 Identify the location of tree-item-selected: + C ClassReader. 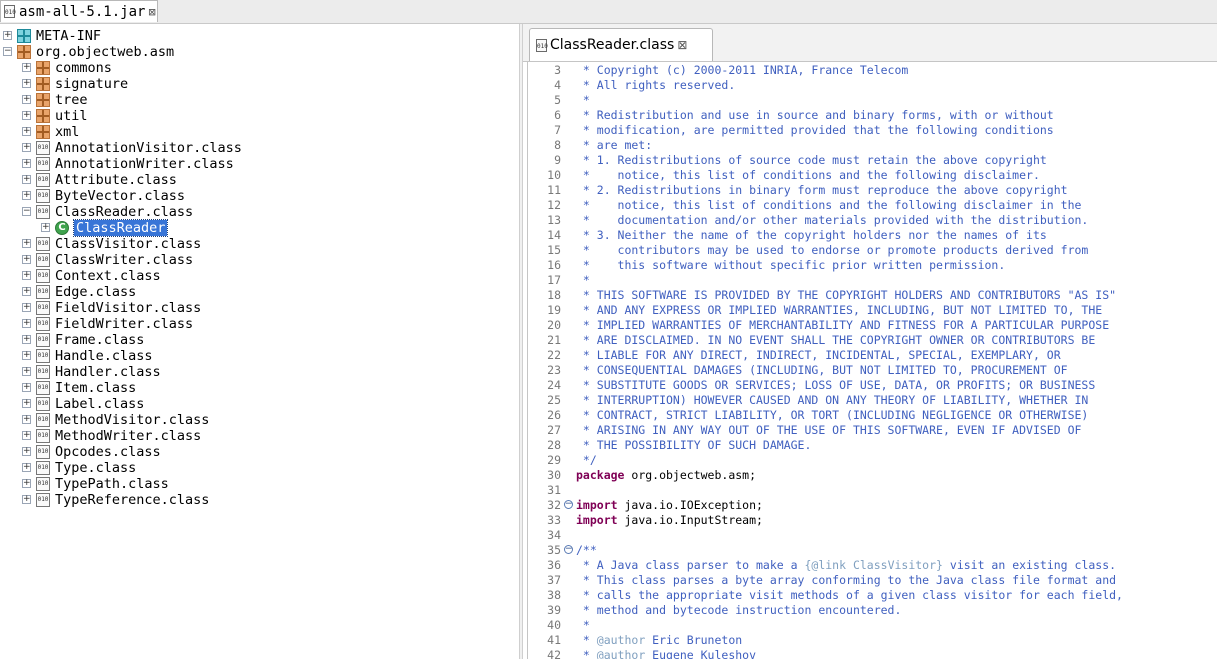
(259, 228).